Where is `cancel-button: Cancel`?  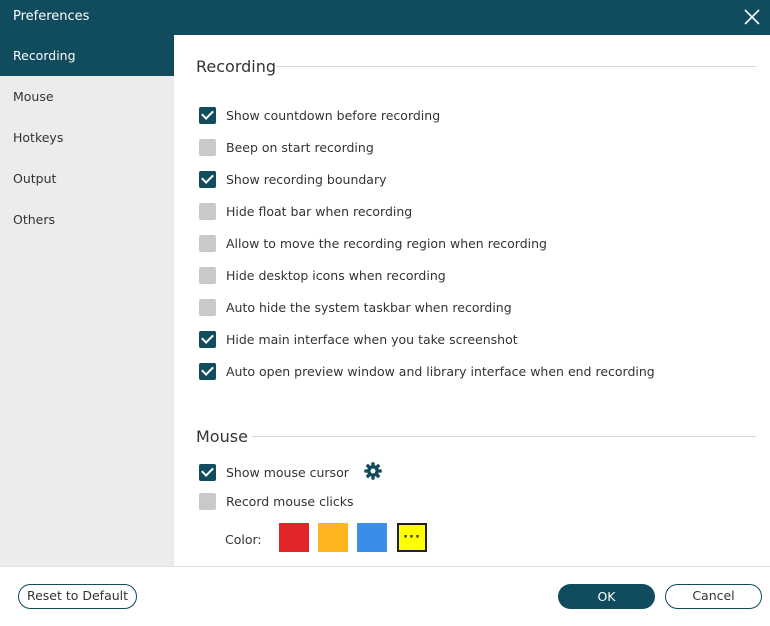 cancel-button: Cancel is located at coordinates (713, 596).